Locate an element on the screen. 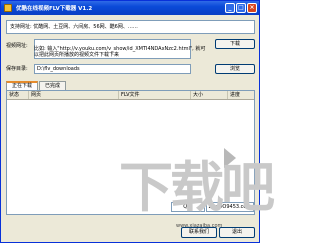 The height and width of the screenshot is (243, 320). close-icon: × is located at coordinates (252, 8).